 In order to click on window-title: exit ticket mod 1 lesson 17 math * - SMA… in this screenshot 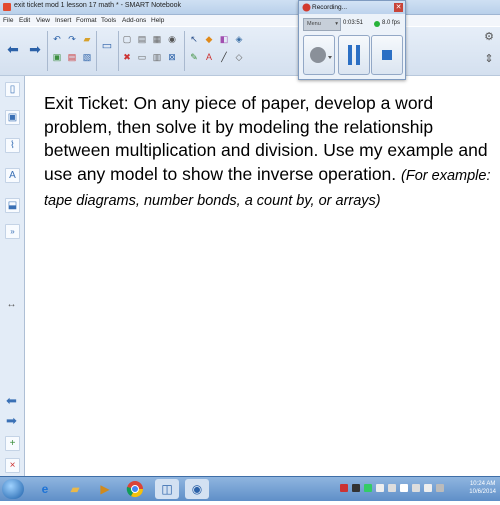, I will do `click(98, 5)`.